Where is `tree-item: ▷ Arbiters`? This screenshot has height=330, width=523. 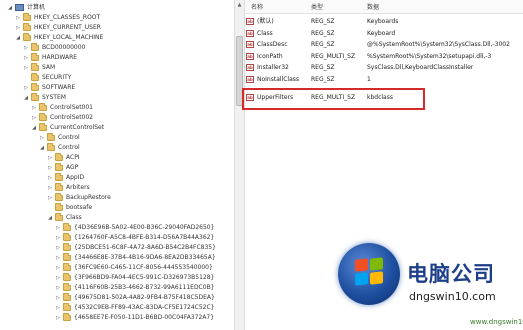
tree-item: ▷ Arbiters is located at coordinates (68, 188).